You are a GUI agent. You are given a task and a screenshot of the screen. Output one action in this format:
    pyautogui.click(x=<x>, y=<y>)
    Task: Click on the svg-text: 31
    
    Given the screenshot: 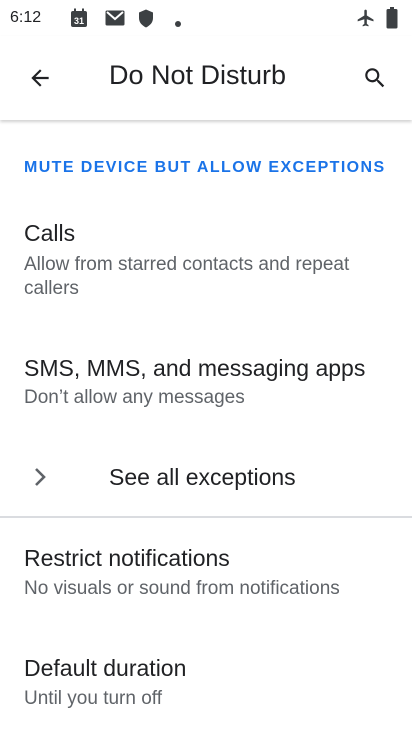 What is the action you would take?
    pyautogui.click(x=79, y=21)
    